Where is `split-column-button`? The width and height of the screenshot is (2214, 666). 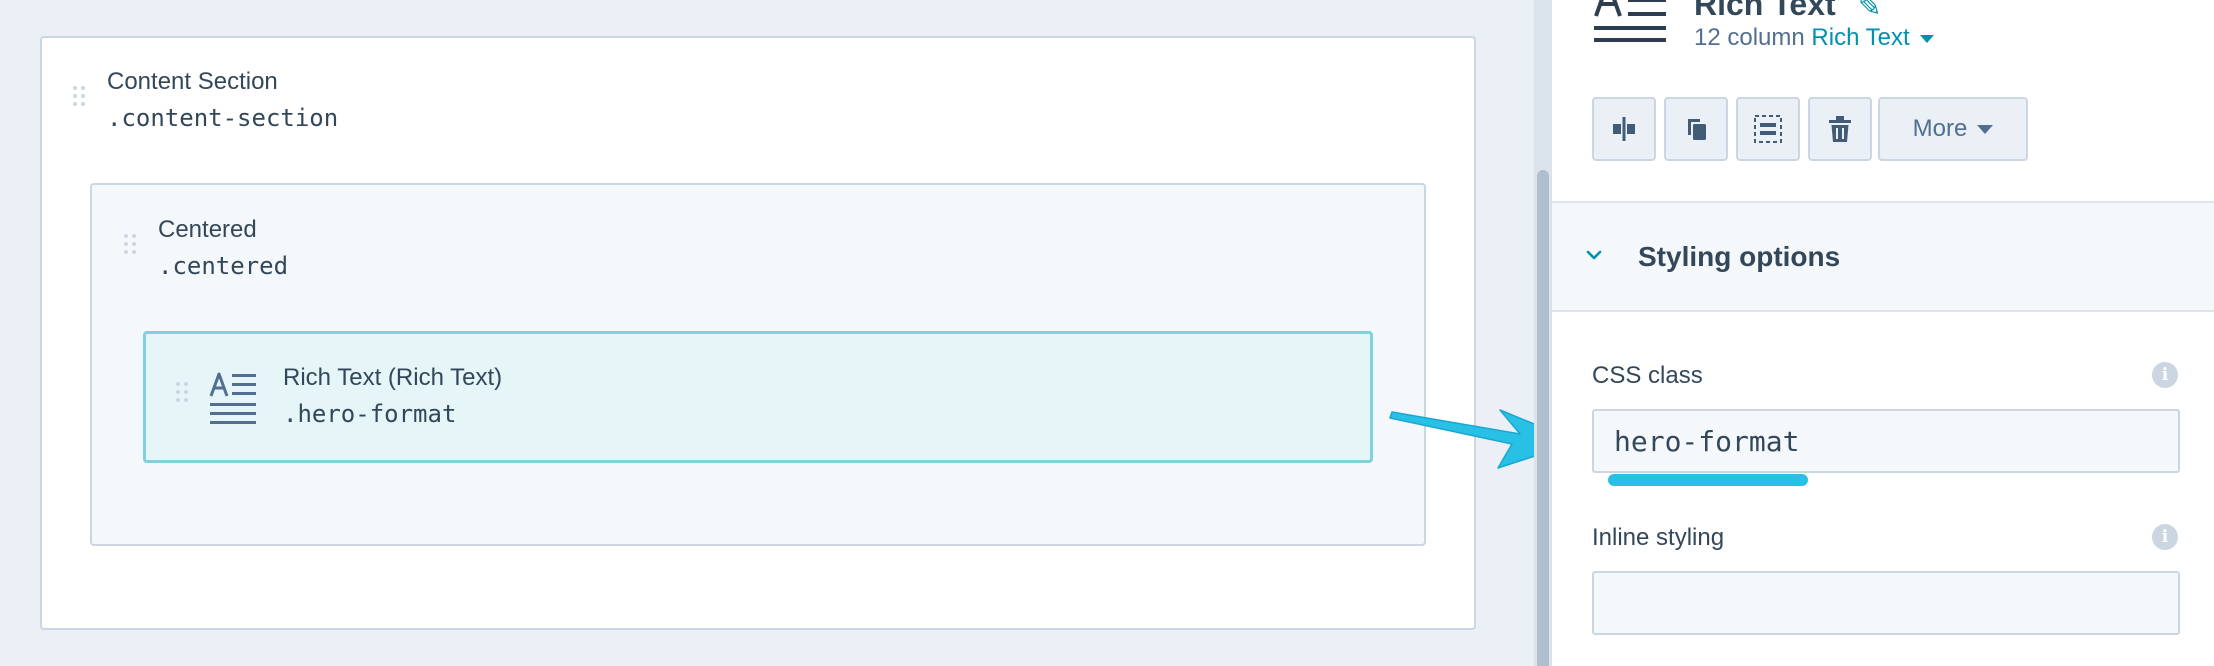 split-column-button is located at coordinates (1624, 129).